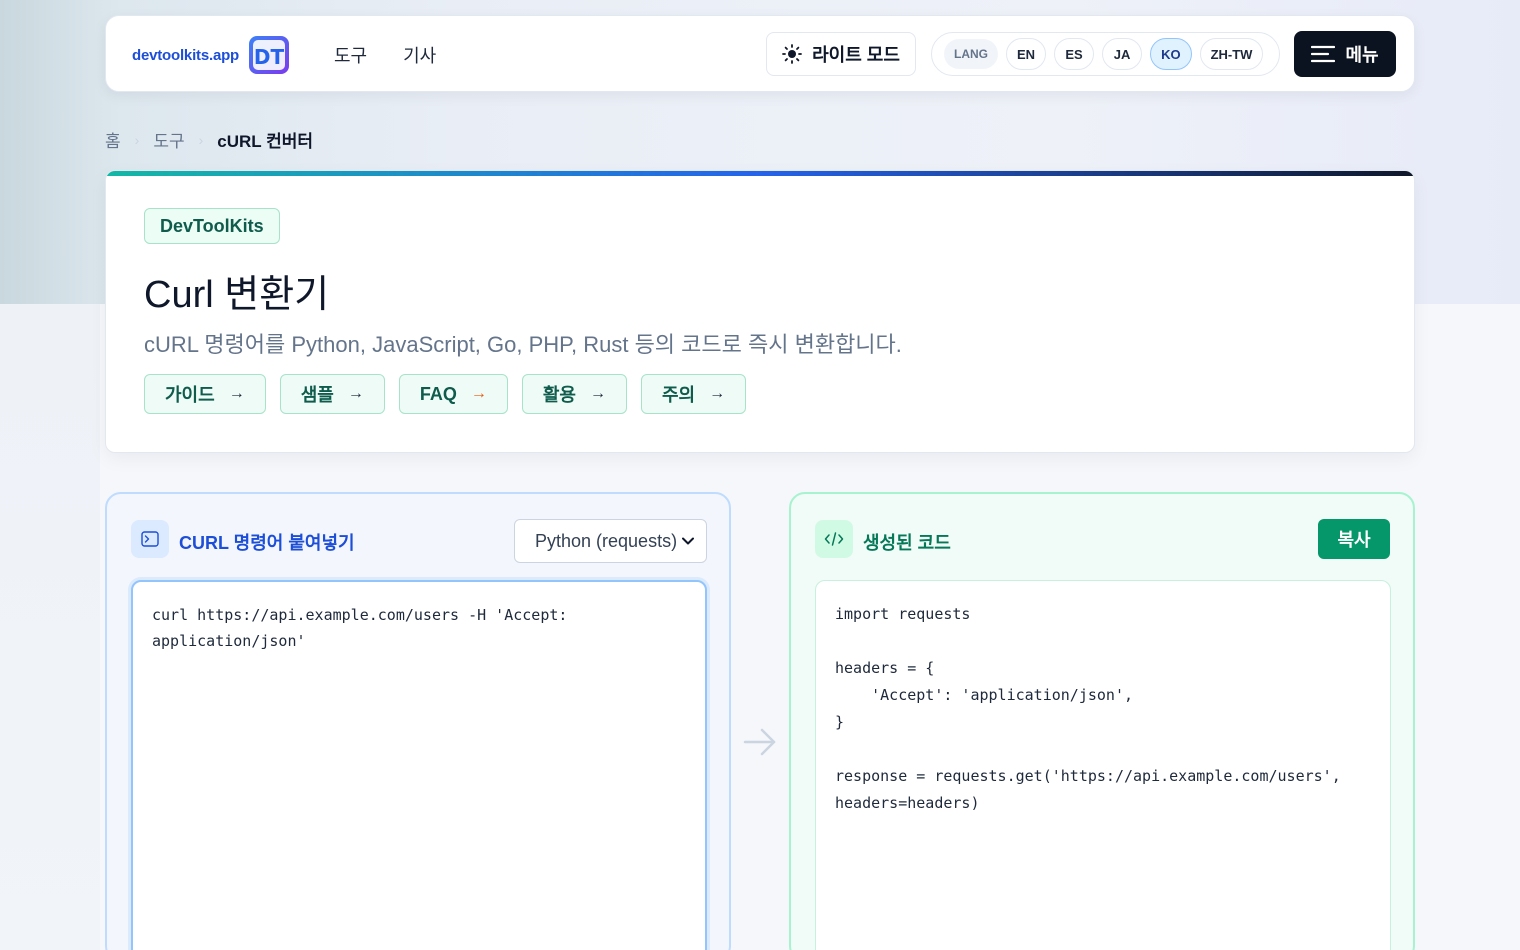 This screenshot has width=1520, height=950. I want to click on brand: devtoolkits.app DT, so click(211, 55).